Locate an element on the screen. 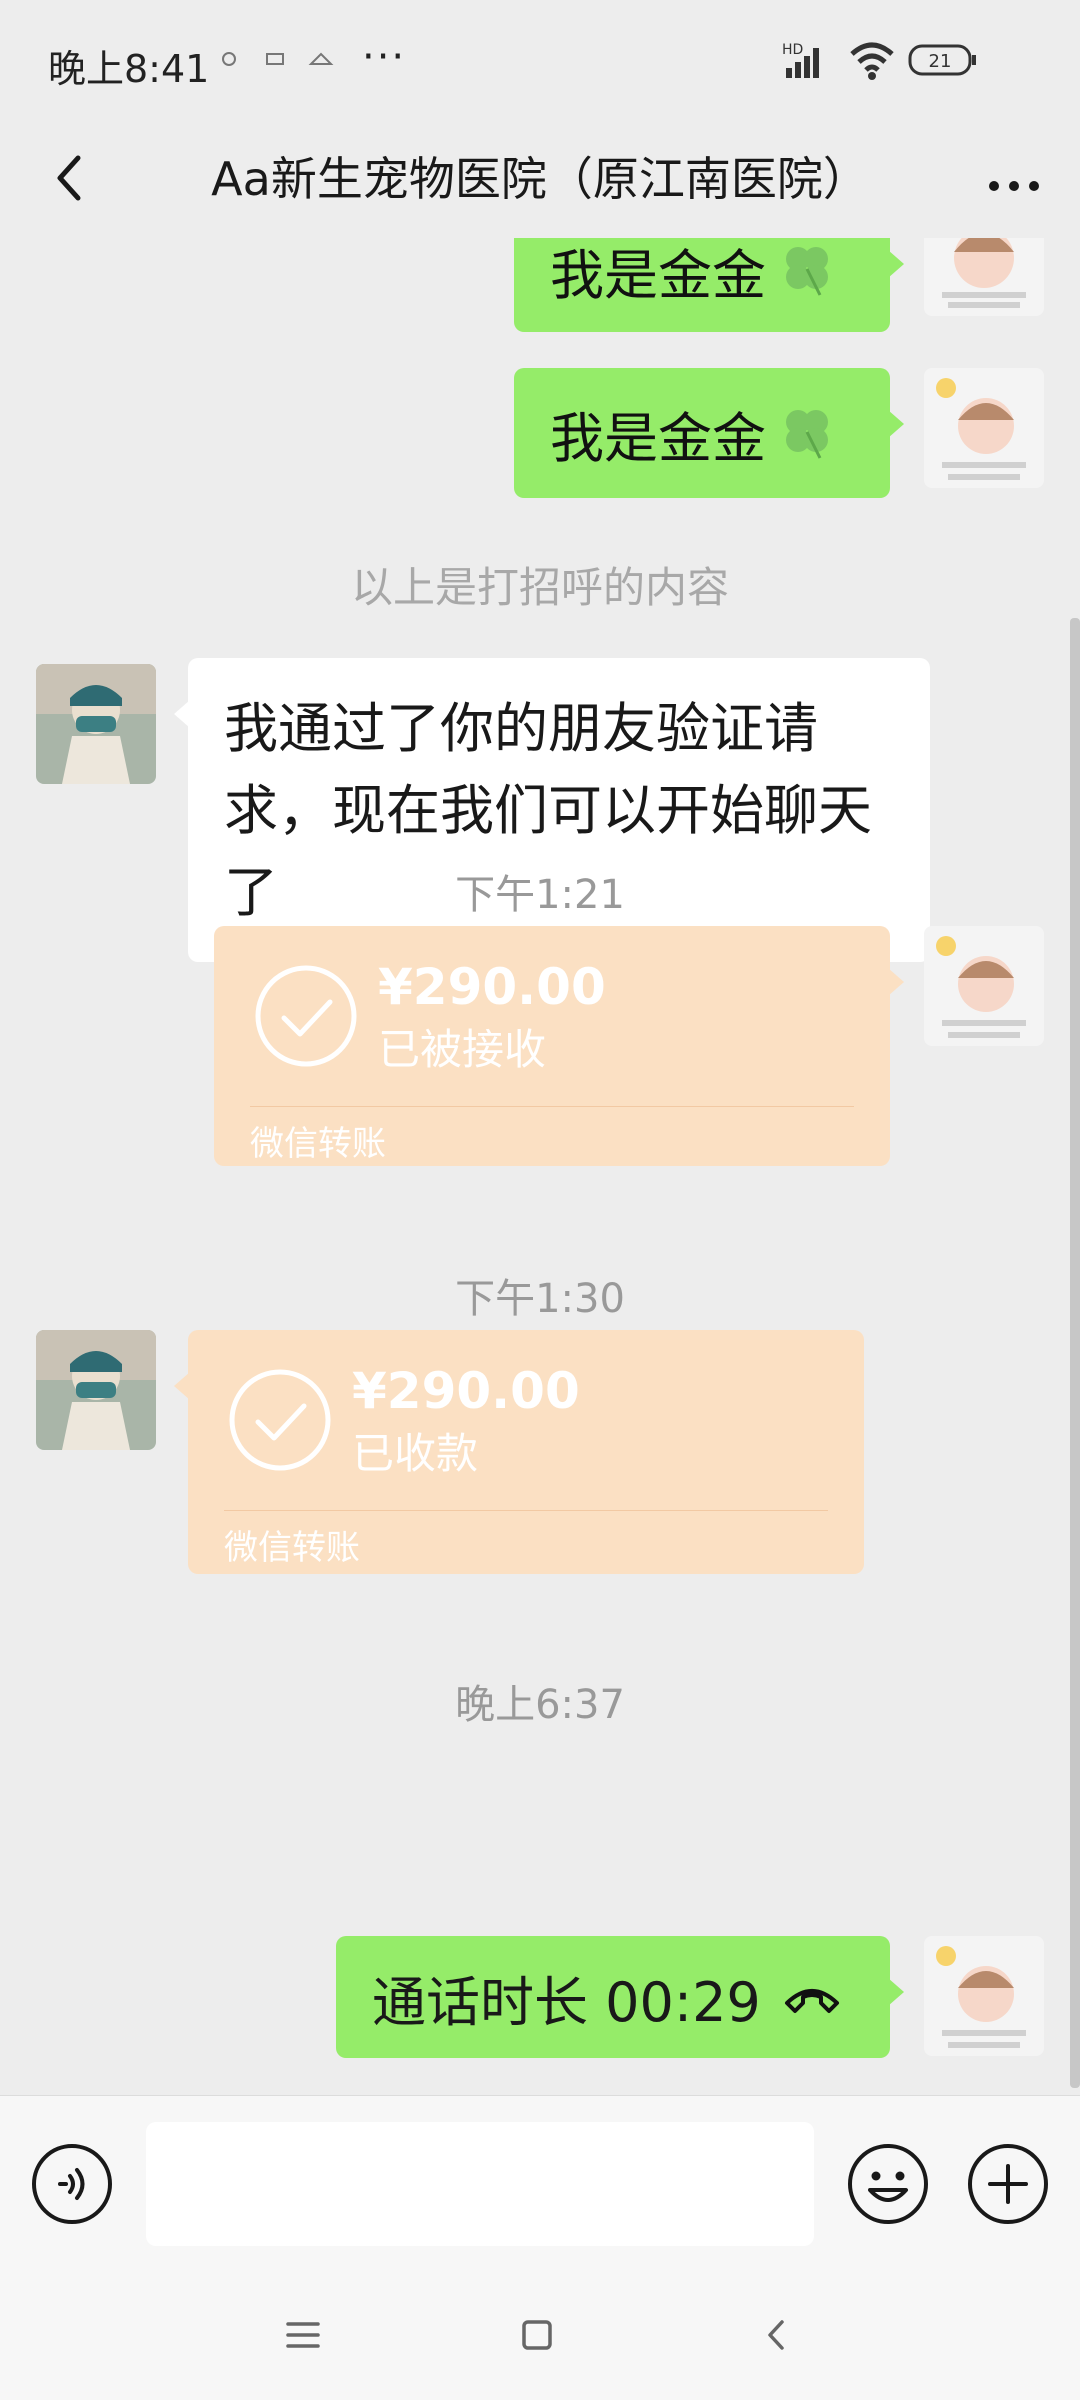 This screenshot has width=1080, height=2400. call-duration-bubble: 通话时长 00:29 is located at coordinates (620, 1997).